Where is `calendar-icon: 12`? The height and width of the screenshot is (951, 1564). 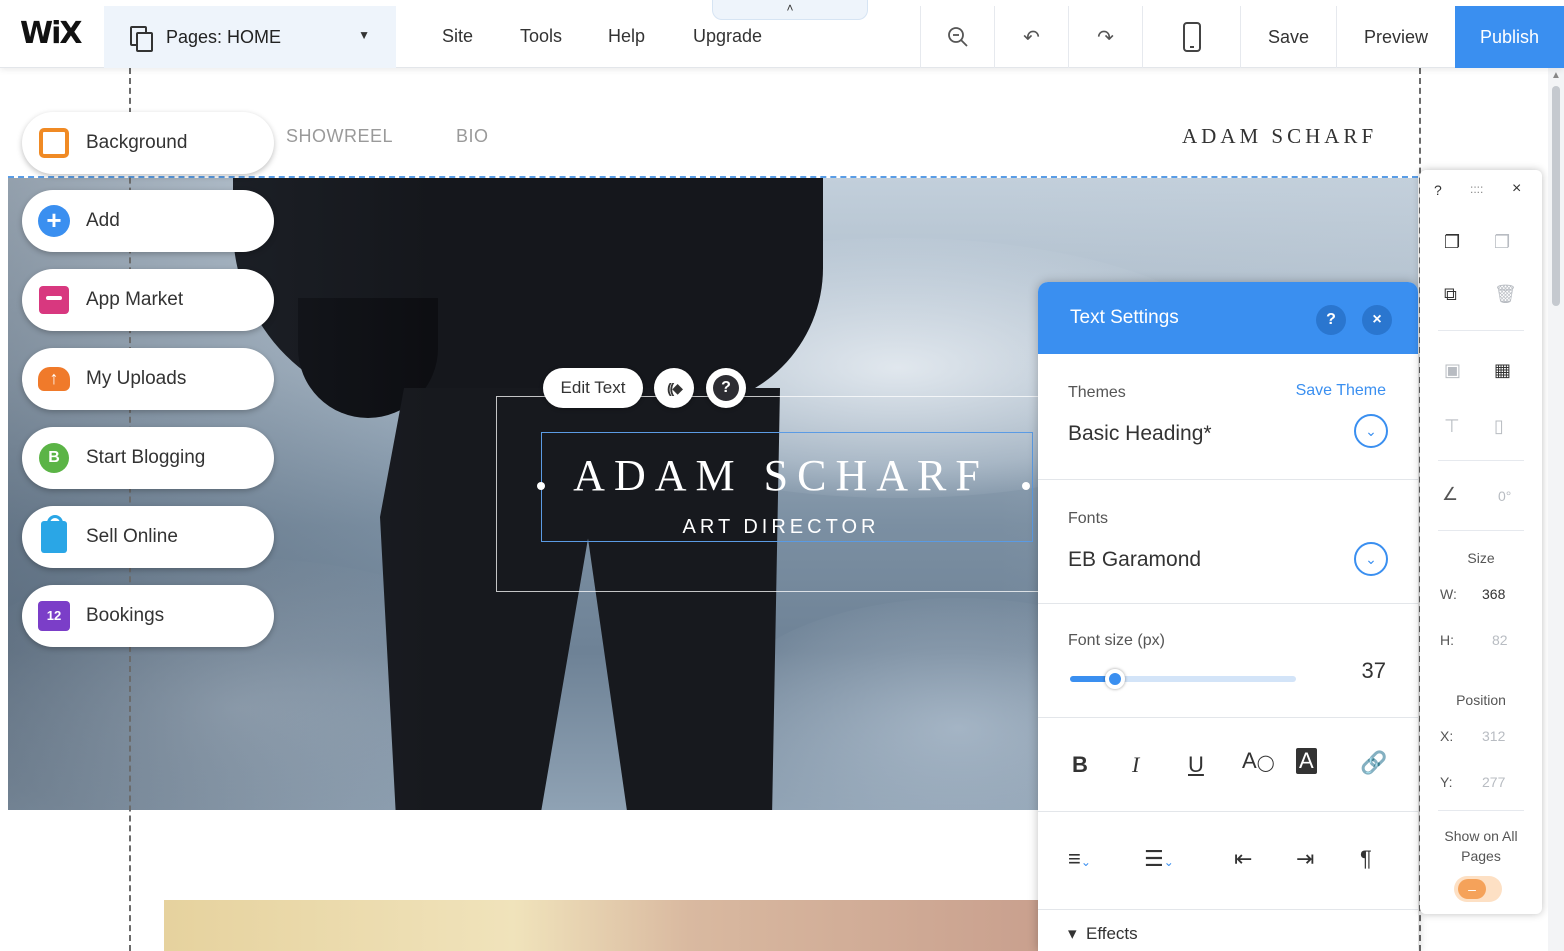
calendar-icon: 12 is located at coordinates (54, 616).